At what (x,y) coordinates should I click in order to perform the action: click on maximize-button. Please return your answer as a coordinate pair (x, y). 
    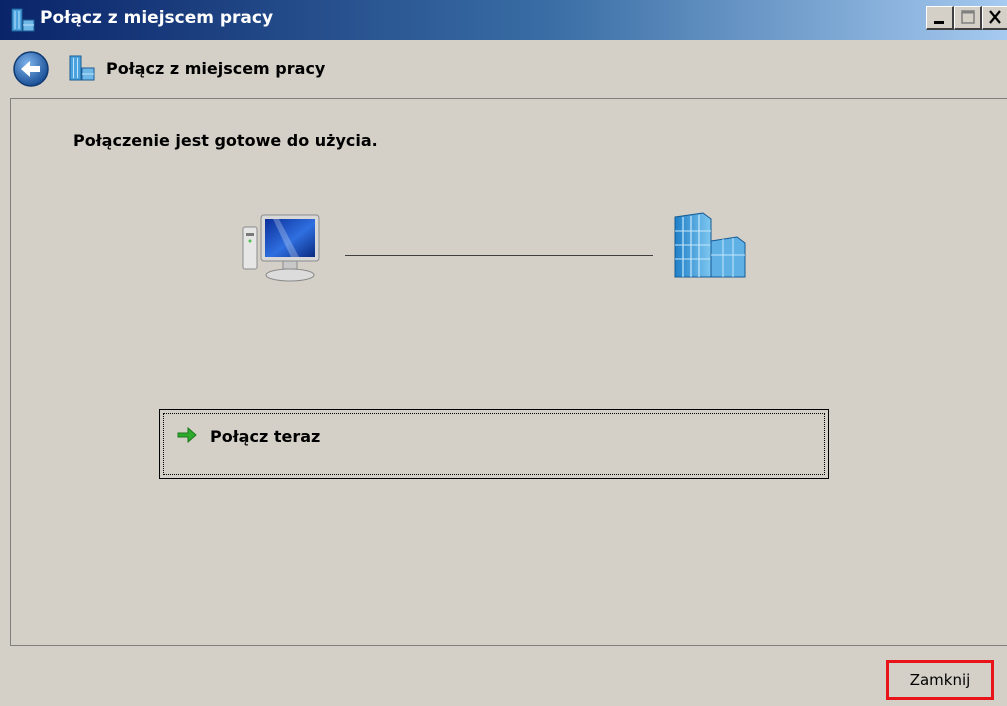
    Looking at the image, I should click on (968, 18).